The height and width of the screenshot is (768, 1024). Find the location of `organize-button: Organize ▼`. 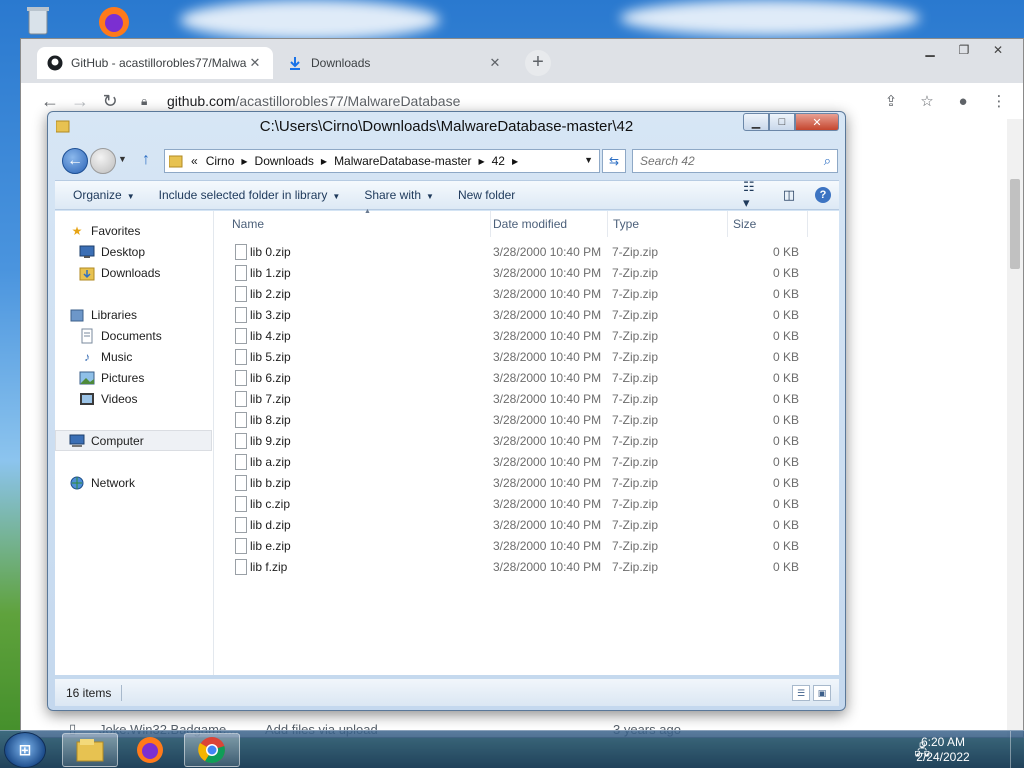

organize-button: Organize ▼ is located at coordinates (104, 195).